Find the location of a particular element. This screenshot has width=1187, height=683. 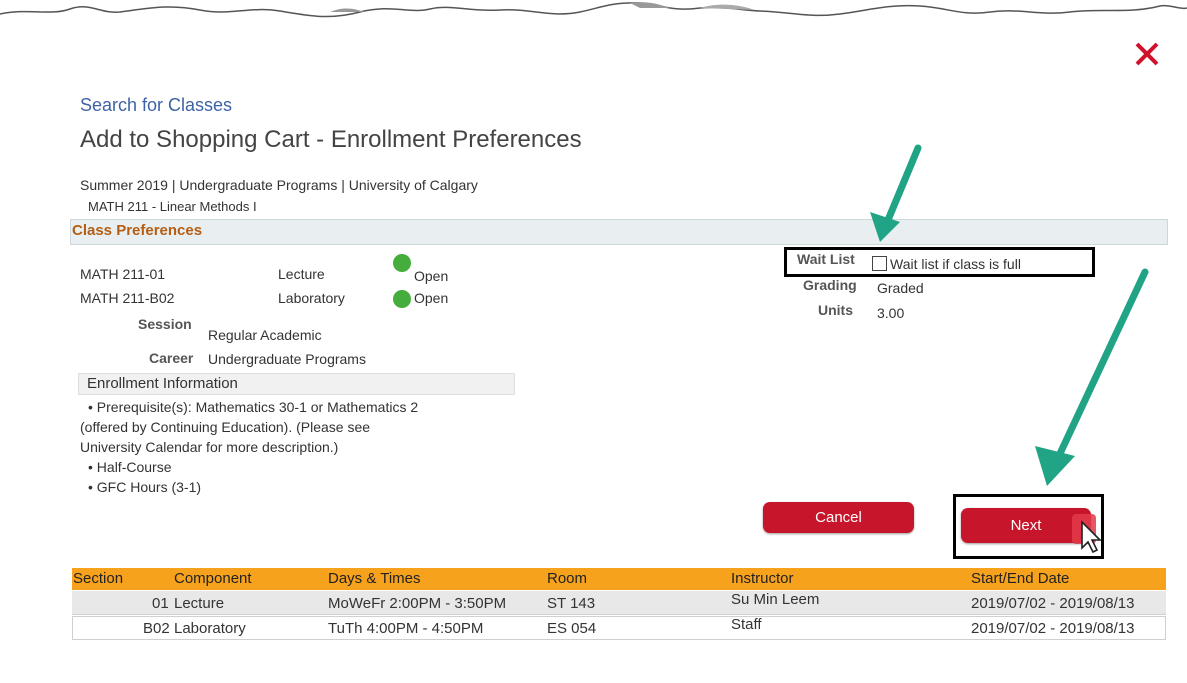

days-times-cell: TuTh 4:00PM - 4:50PM is located at coordinates (406, 628).